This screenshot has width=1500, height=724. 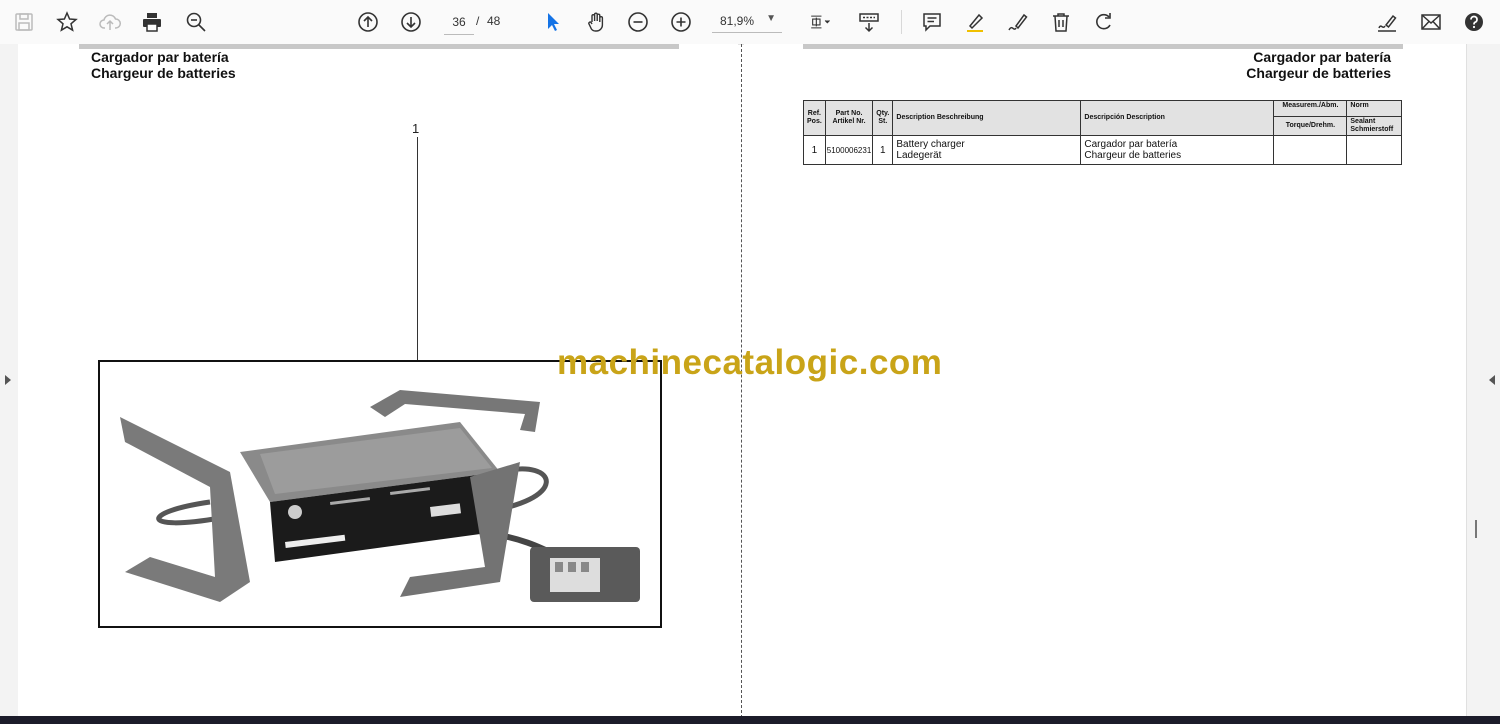 What do you see at coordinates (196, 22) in the screenshot?
I see `find-zoom-icon` at bounding box center [196, 22].